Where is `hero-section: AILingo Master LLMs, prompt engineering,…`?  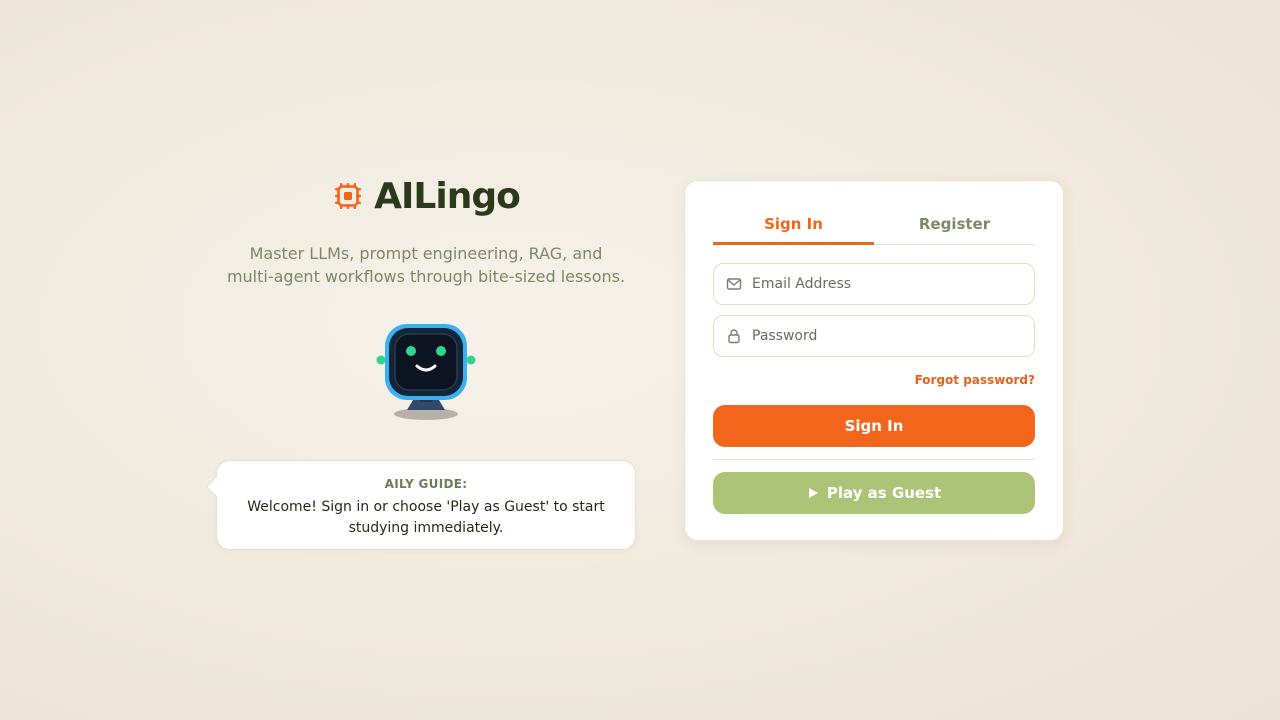
hero-section: AILingo Master LLMs, prompt engineering,… is located at coordinates (426, 298).